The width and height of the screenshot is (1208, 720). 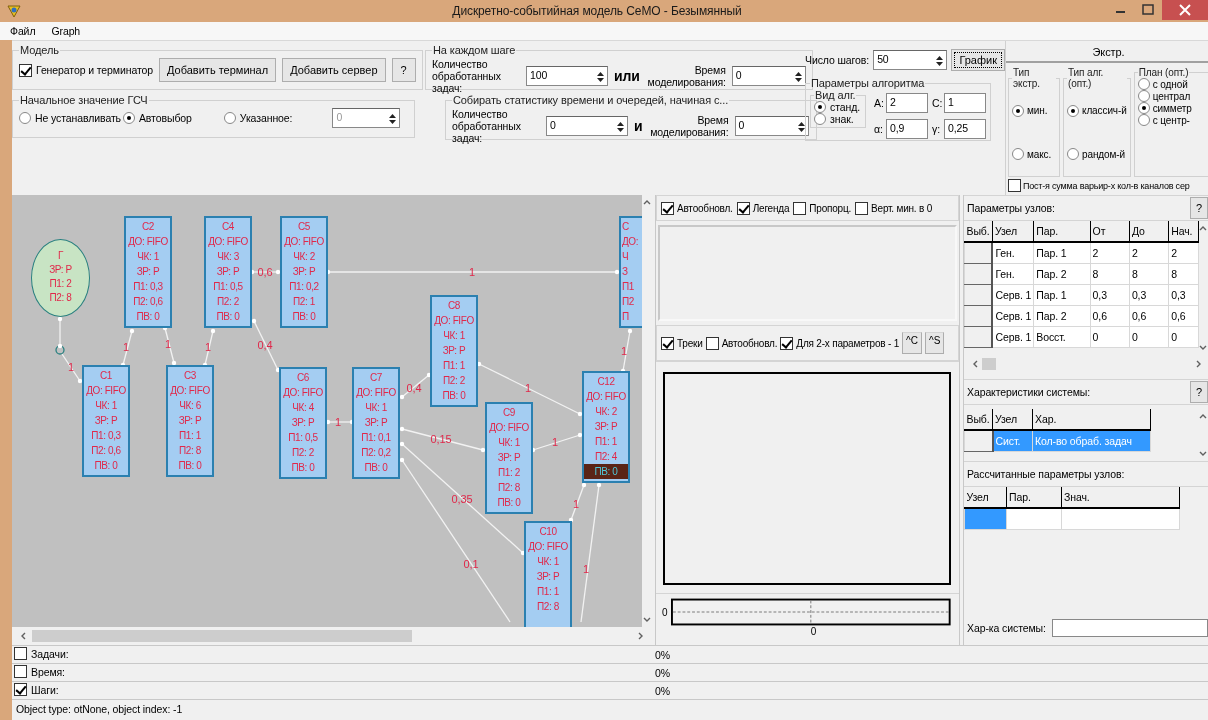 I want to click on section-title: Рассчитанные параметры узлов:, so click(x=1046, y=474).